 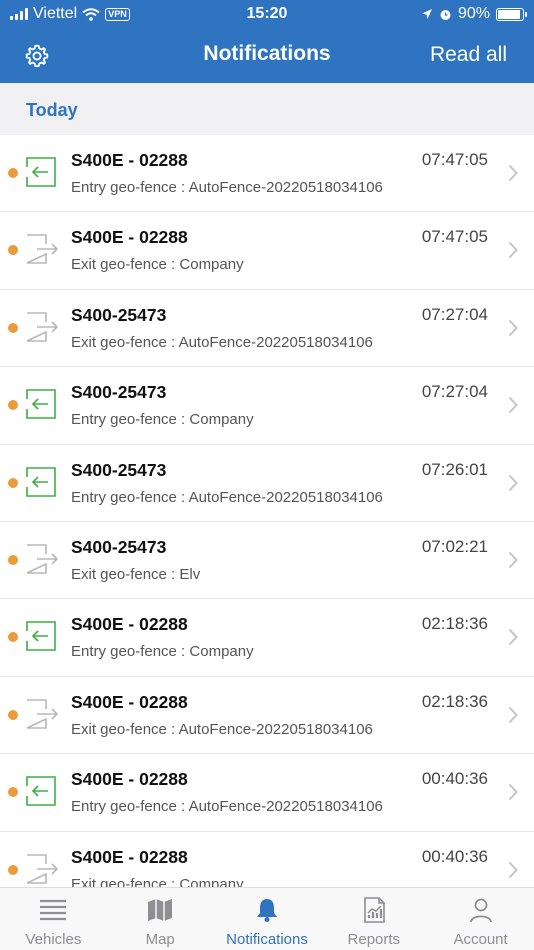 What do you see at coordinates (509, 14) in the screenshot?
I see `battery-fill` at bounding box center [509, 14].